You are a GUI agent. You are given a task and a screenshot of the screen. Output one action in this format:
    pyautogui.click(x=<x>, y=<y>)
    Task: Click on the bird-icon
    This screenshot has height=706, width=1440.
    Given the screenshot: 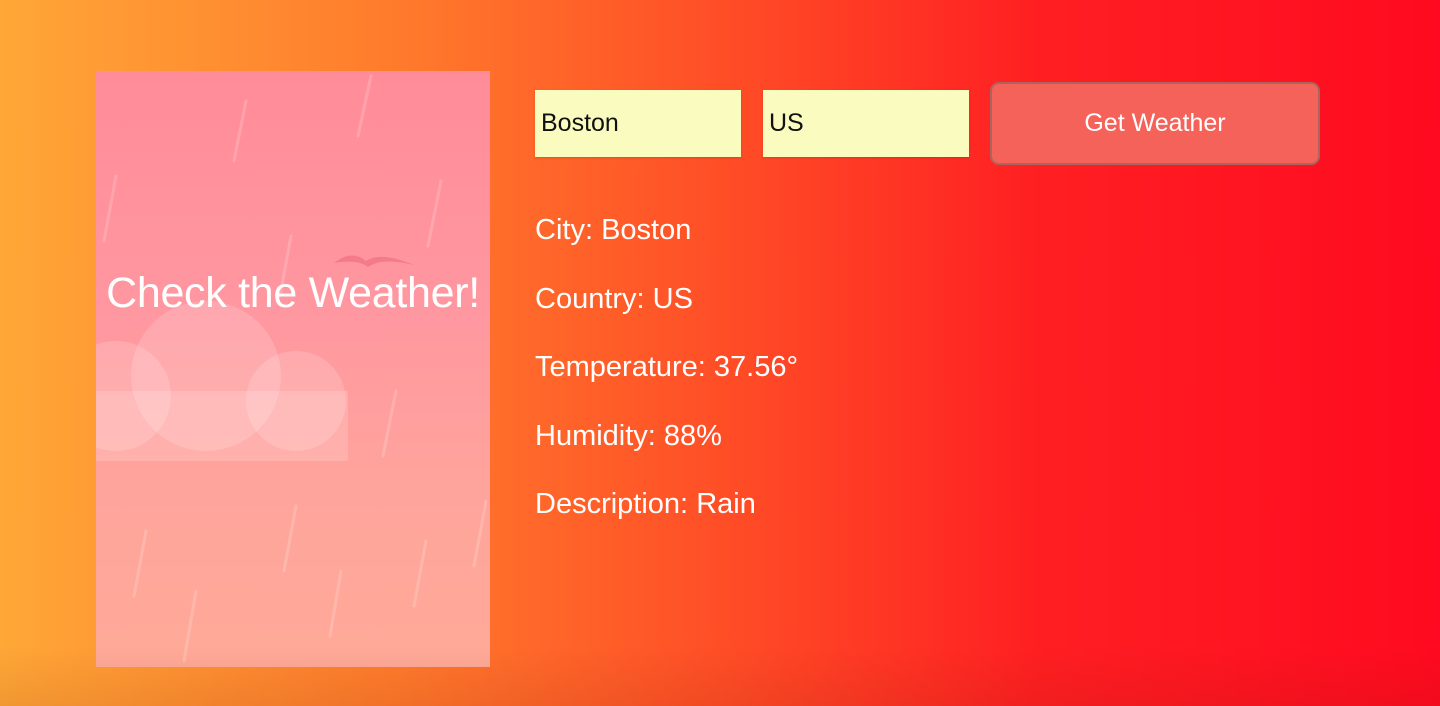 What is the action you would take?
    pyautogui.click(x=374, y=261)
    